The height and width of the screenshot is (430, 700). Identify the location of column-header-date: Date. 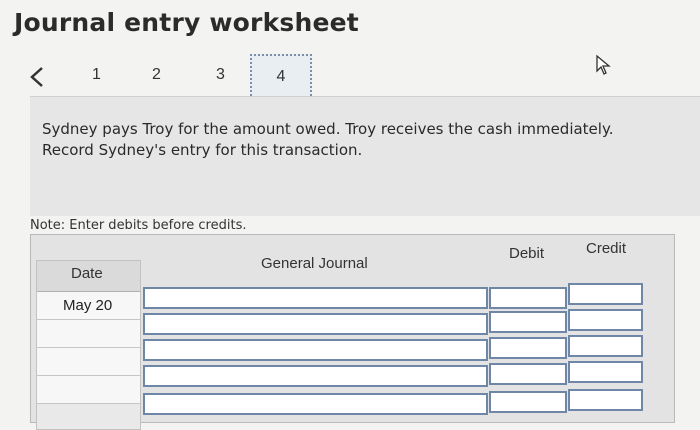
(87, 273).